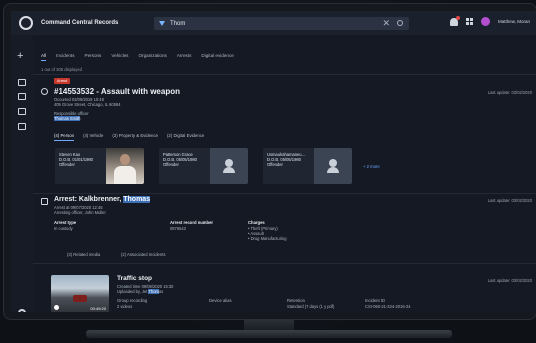 The height and width of the screenshot is (343, 536). Describe the element at coordinates (125, 306) in the screenshot. I see `group-recording-value: 2 videos` at that location.